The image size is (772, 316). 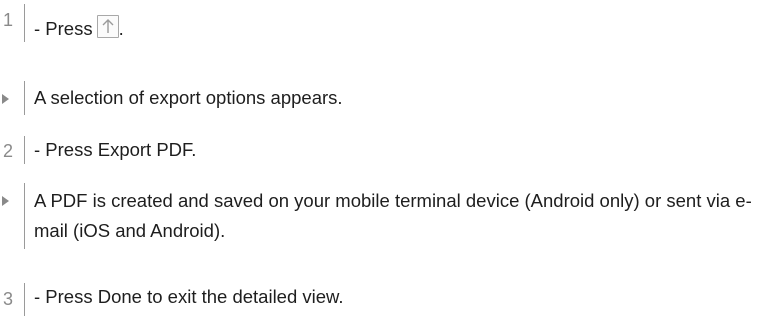 I want to click on step-text-before: - Press, so click(x=63, y=28).